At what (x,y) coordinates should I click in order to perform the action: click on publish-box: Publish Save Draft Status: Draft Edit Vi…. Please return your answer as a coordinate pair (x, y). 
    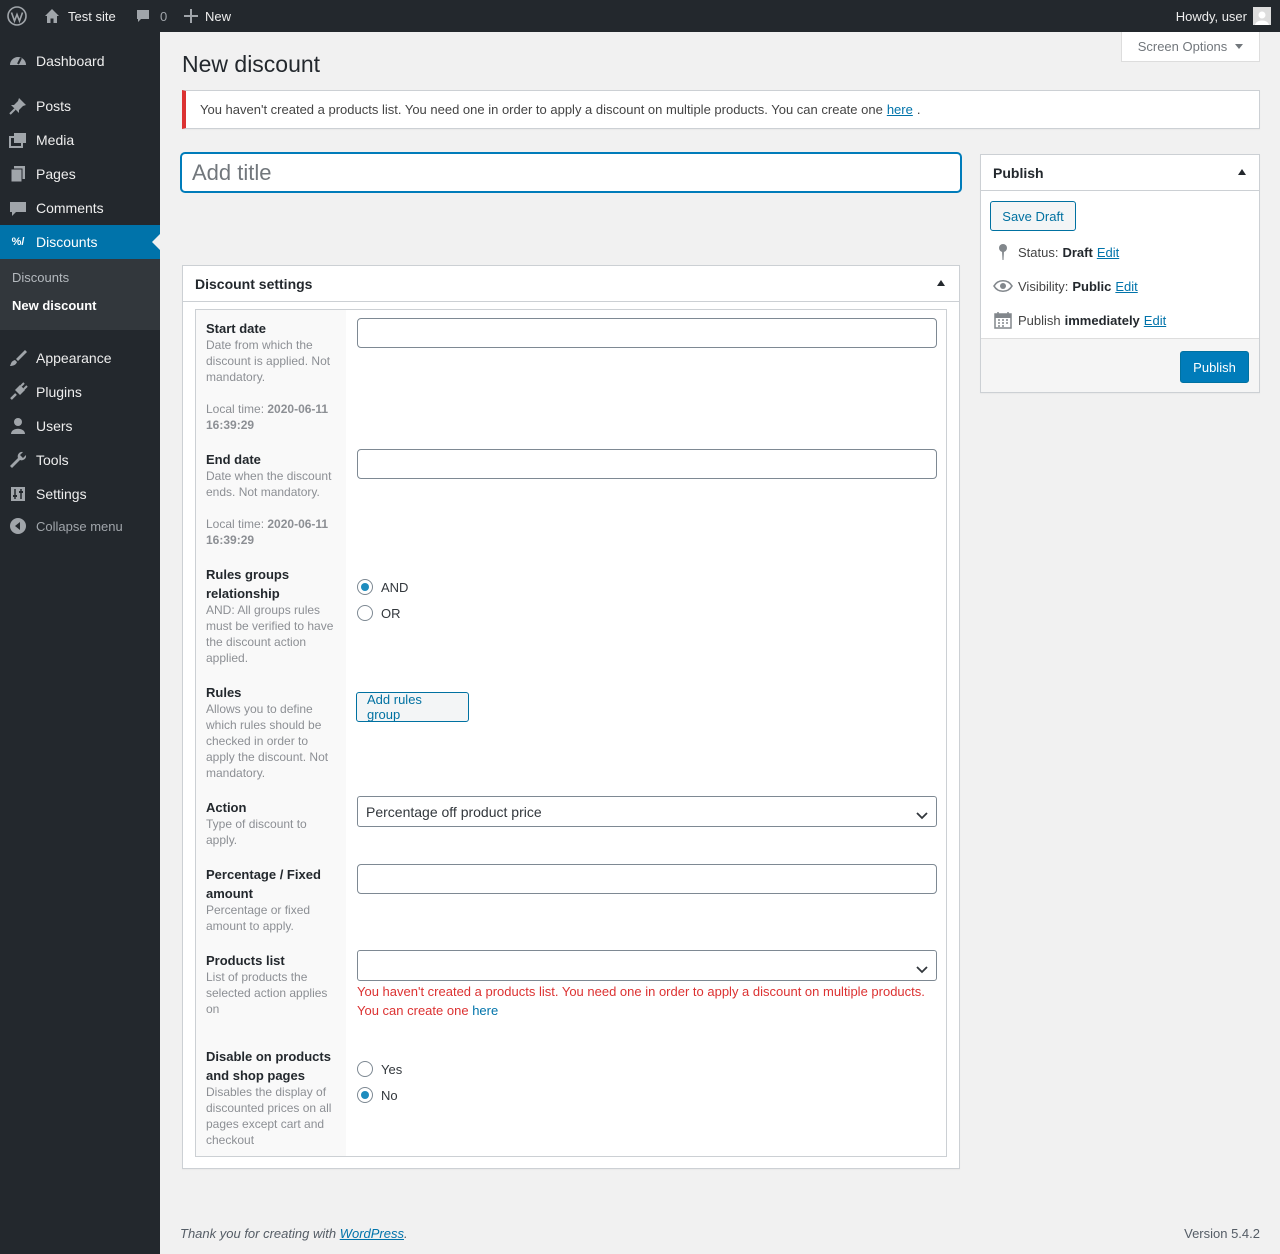
    Looking at the image, I should click on (1120, 273).